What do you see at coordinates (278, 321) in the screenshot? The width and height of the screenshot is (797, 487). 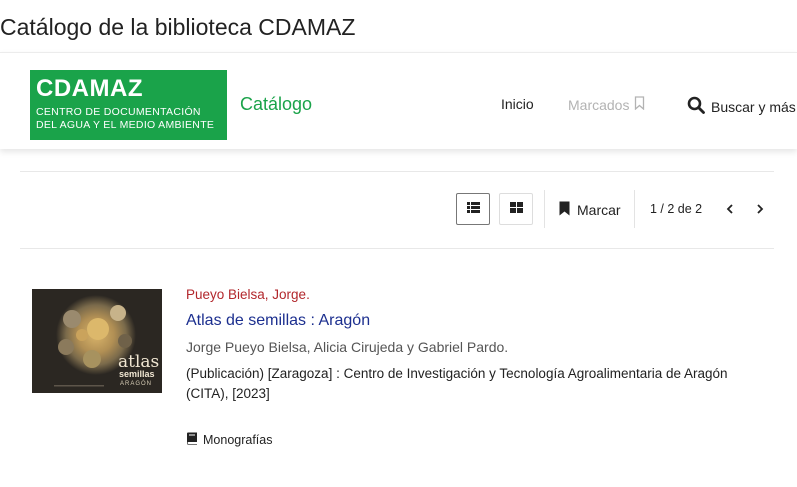 I see `record-title-link: Atlas de semillas : Aragón` at bounding box center [278, 321].